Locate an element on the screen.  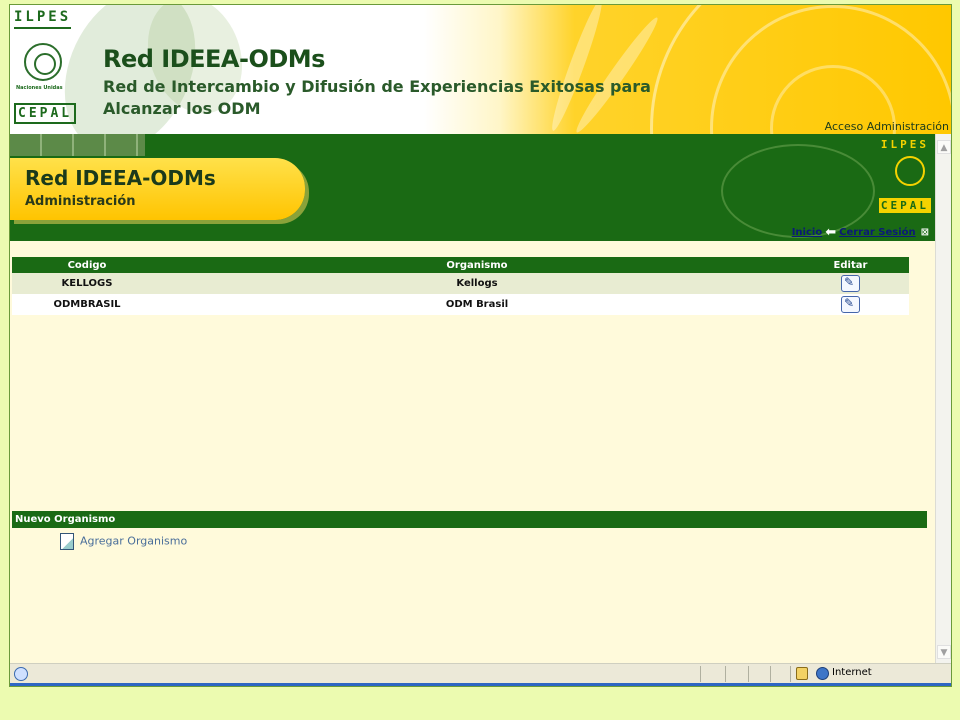
banner-stalk-decoration is located at coordinates (577, 69).